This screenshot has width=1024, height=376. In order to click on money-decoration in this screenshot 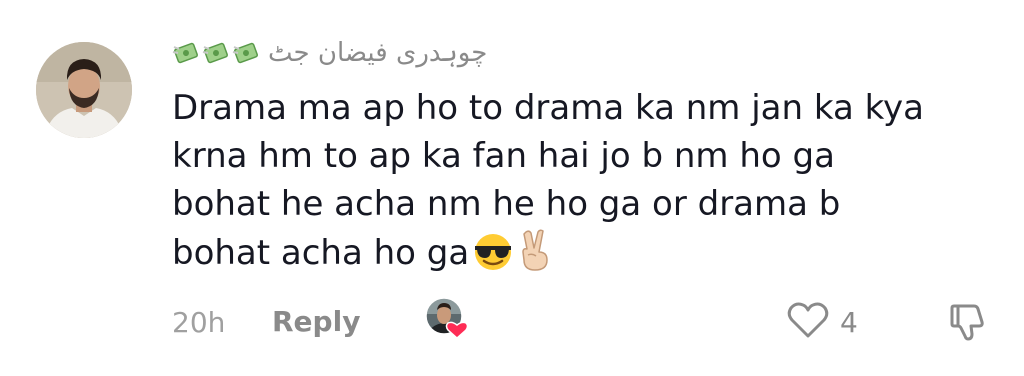, I will do `click(216, 53)`.